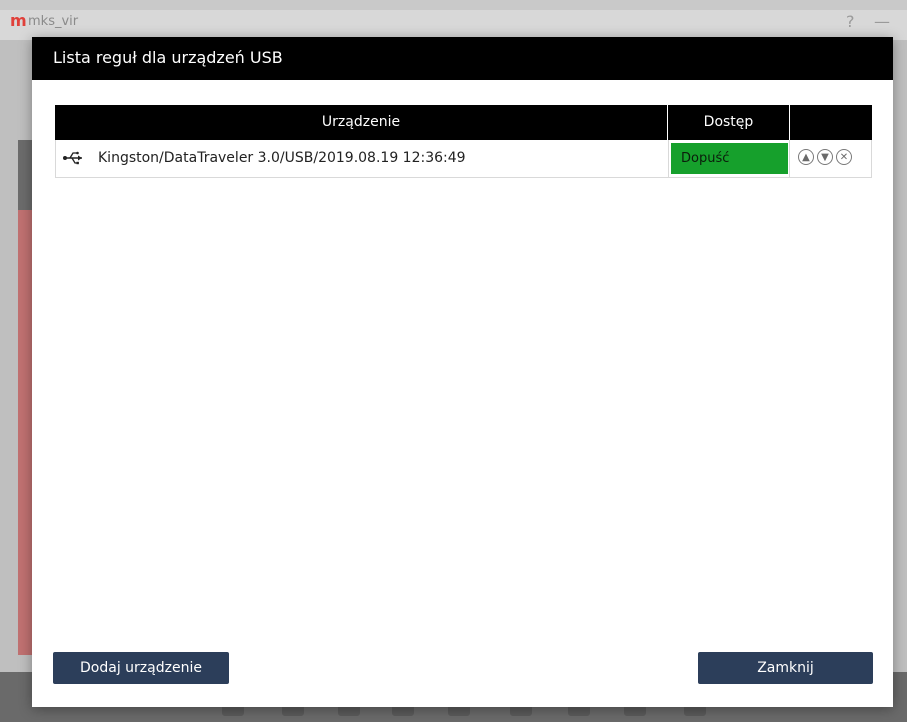 Image resolution: width=907 pixels, height=722 pixels. Describe the element at coordinates (729, 122) in the screenshot. I see `column-header-access: Dostęp` at that location.